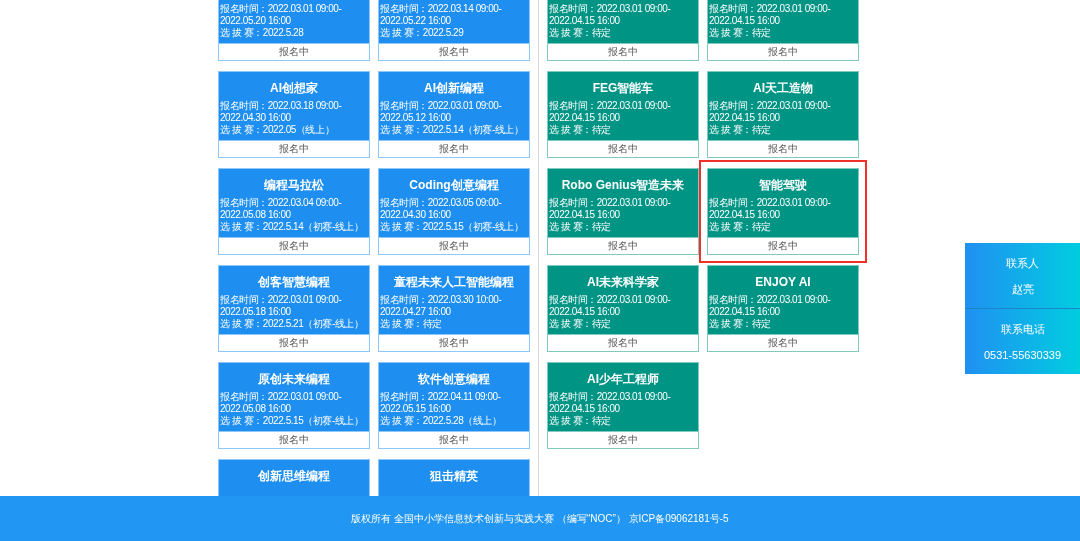 The image size is (1080, 541). I want to click on registration-time: 报名时间：2022.03.01 09:00-2022.05.20 16:00, so click(281, 15).